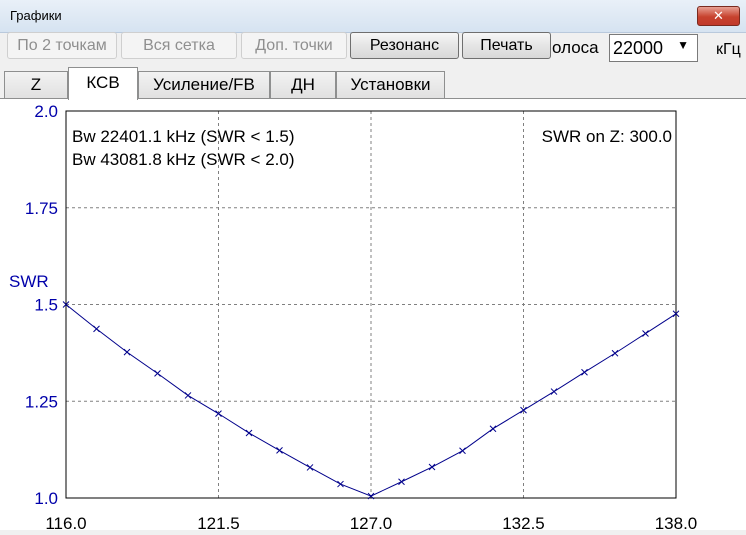  What do you see at coordinates (506, 45) in the screenshot?
I see `print-button: Печать` at bounding box center [506, 45].